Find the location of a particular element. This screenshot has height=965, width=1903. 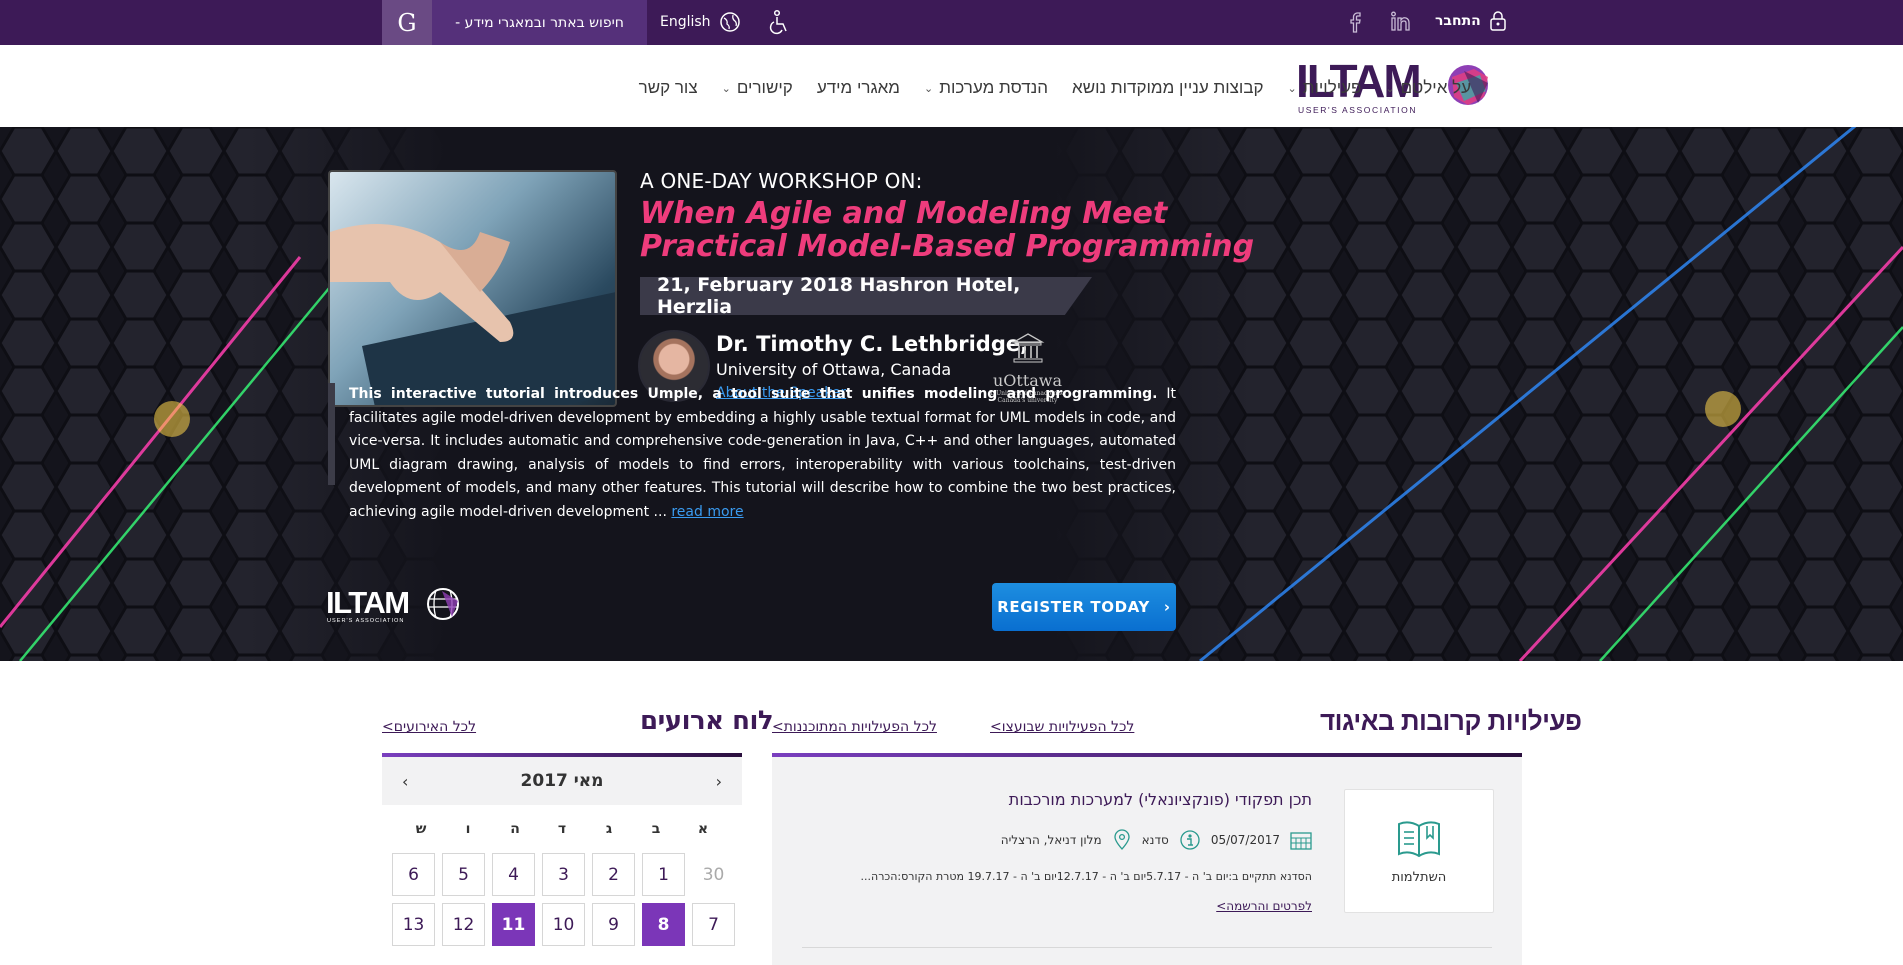

headline-line-1: When Agile and Modeling Meet is located at coordinates (904, 213).